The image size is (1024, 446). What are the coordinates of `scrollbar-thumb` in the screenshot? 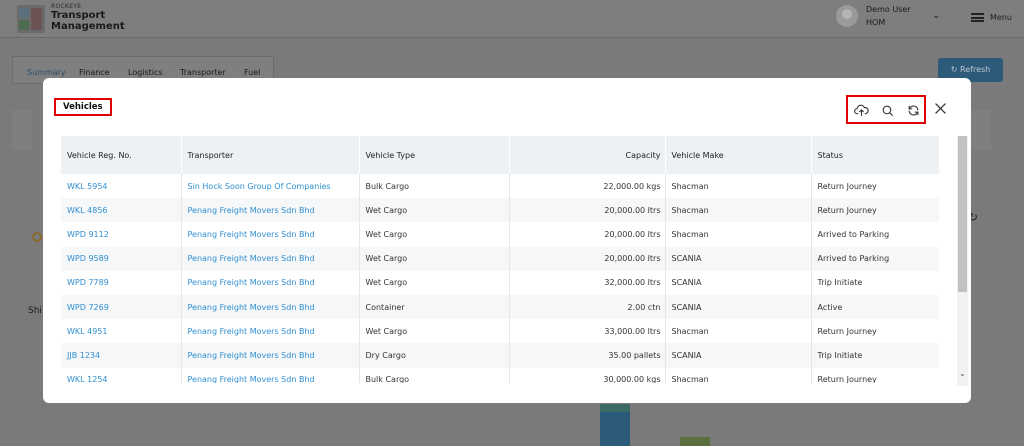 It's located at (962, 214).